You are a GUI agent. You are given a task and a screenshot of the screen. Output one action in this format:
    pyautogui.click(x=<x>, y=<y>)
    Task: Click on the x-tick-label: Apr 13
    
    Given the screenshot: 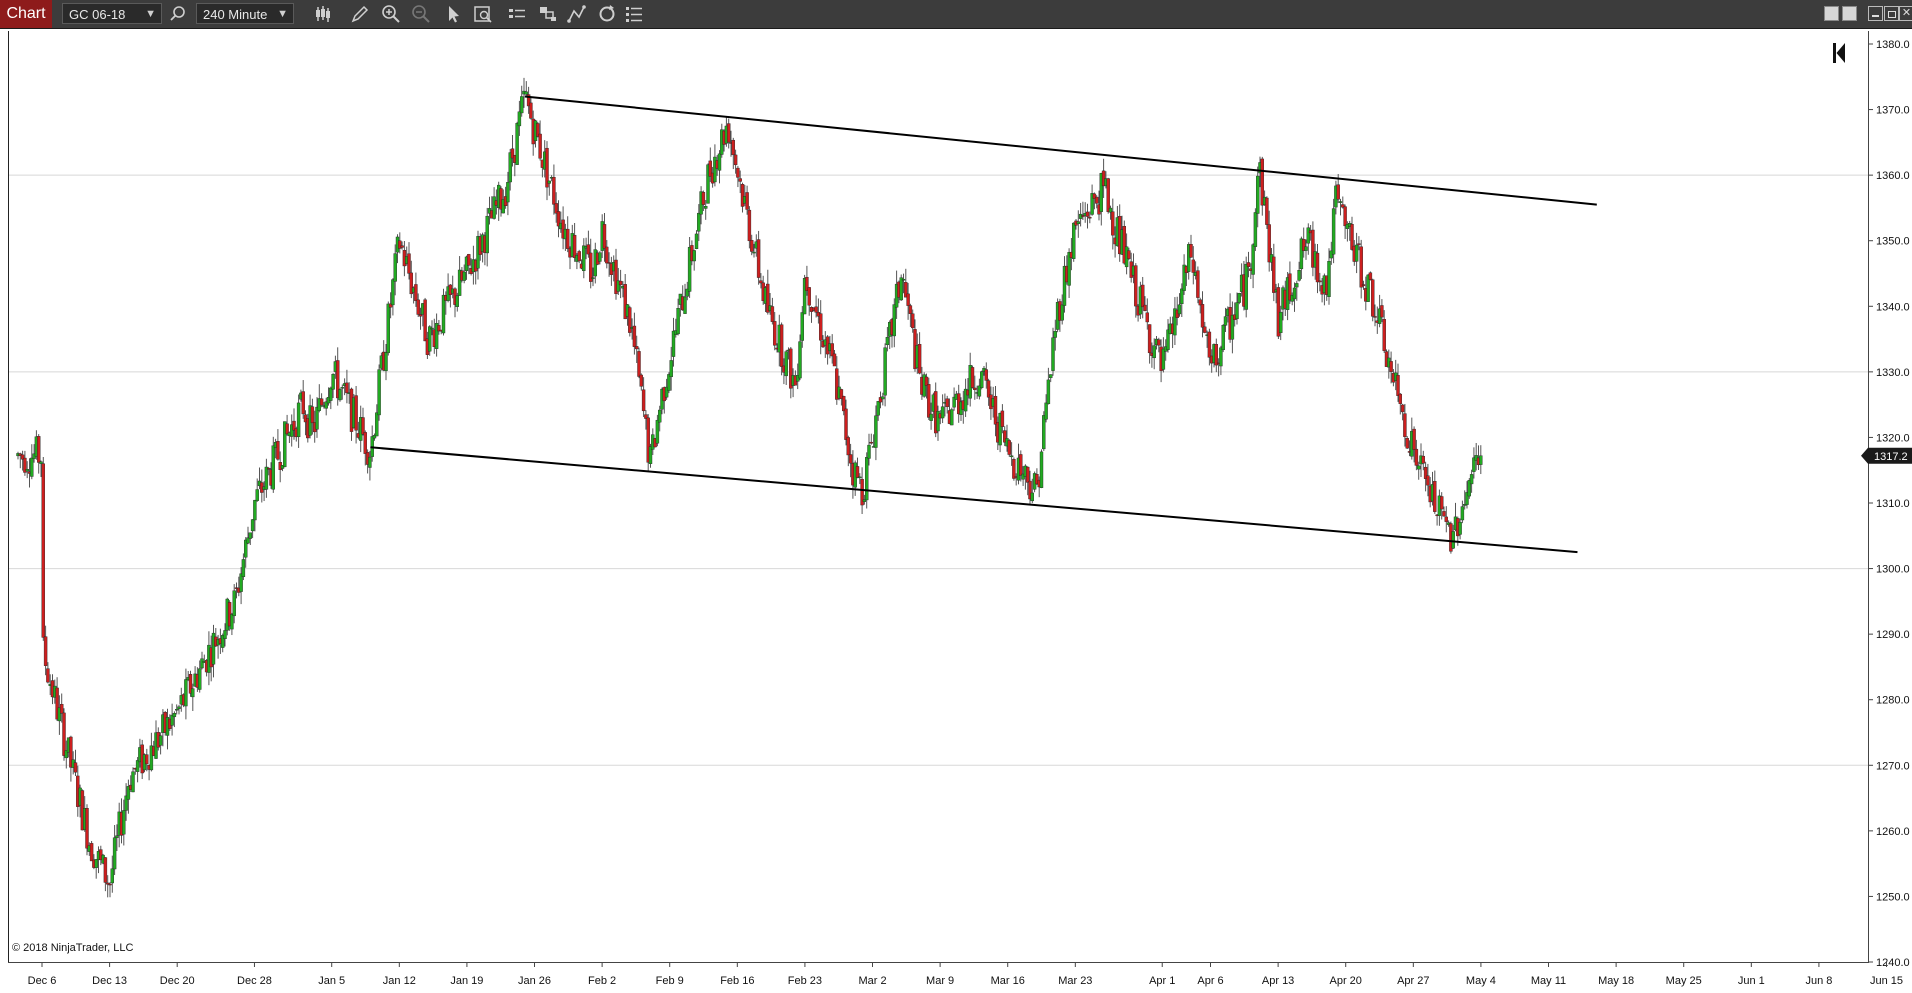 What is the action you would take?
    pyautogui.click(x=1278, y=981)
    